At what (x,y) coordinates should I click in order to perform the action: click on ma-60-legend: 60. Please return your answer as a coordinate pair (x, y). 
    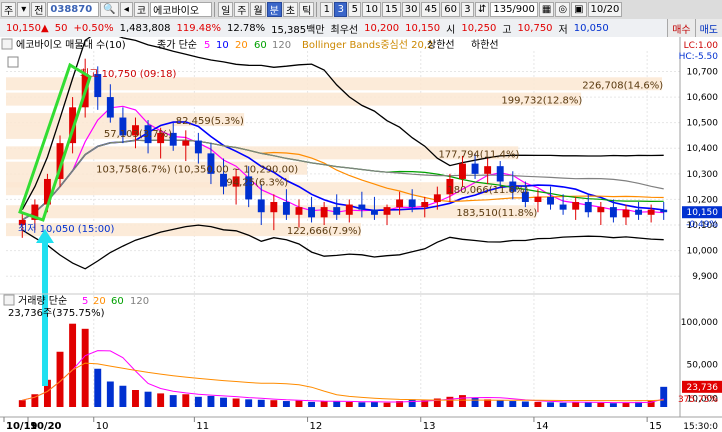
    Looking at the image, I should click on (260, 45).